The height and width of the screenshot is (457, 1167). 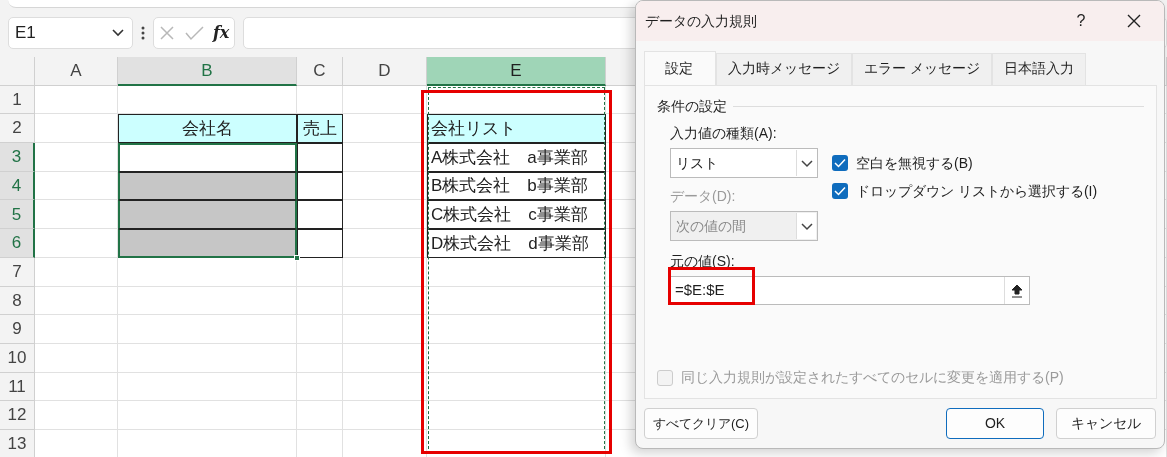 What do you see at coordinates (1017, 290) in the screenshot?
I see `upload-arrow-icon` at bounding box center [1017, 290].